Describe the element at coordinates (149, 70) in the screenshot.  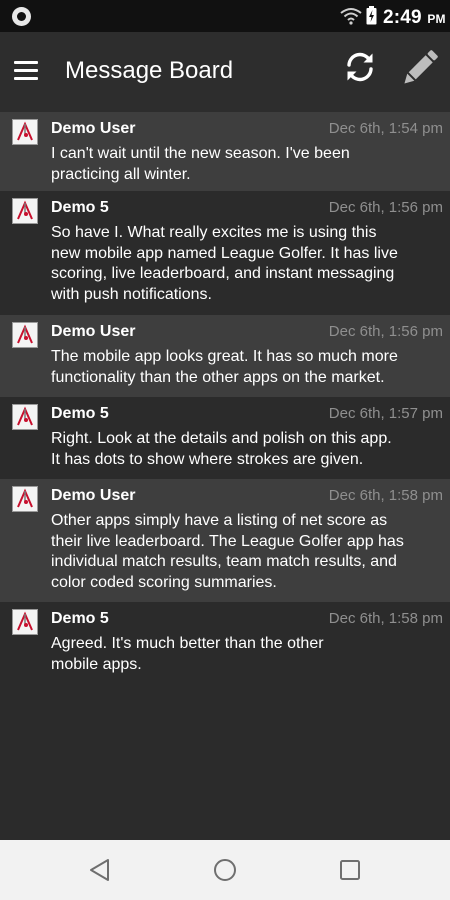
I see `page-title: Message Board` at that location.